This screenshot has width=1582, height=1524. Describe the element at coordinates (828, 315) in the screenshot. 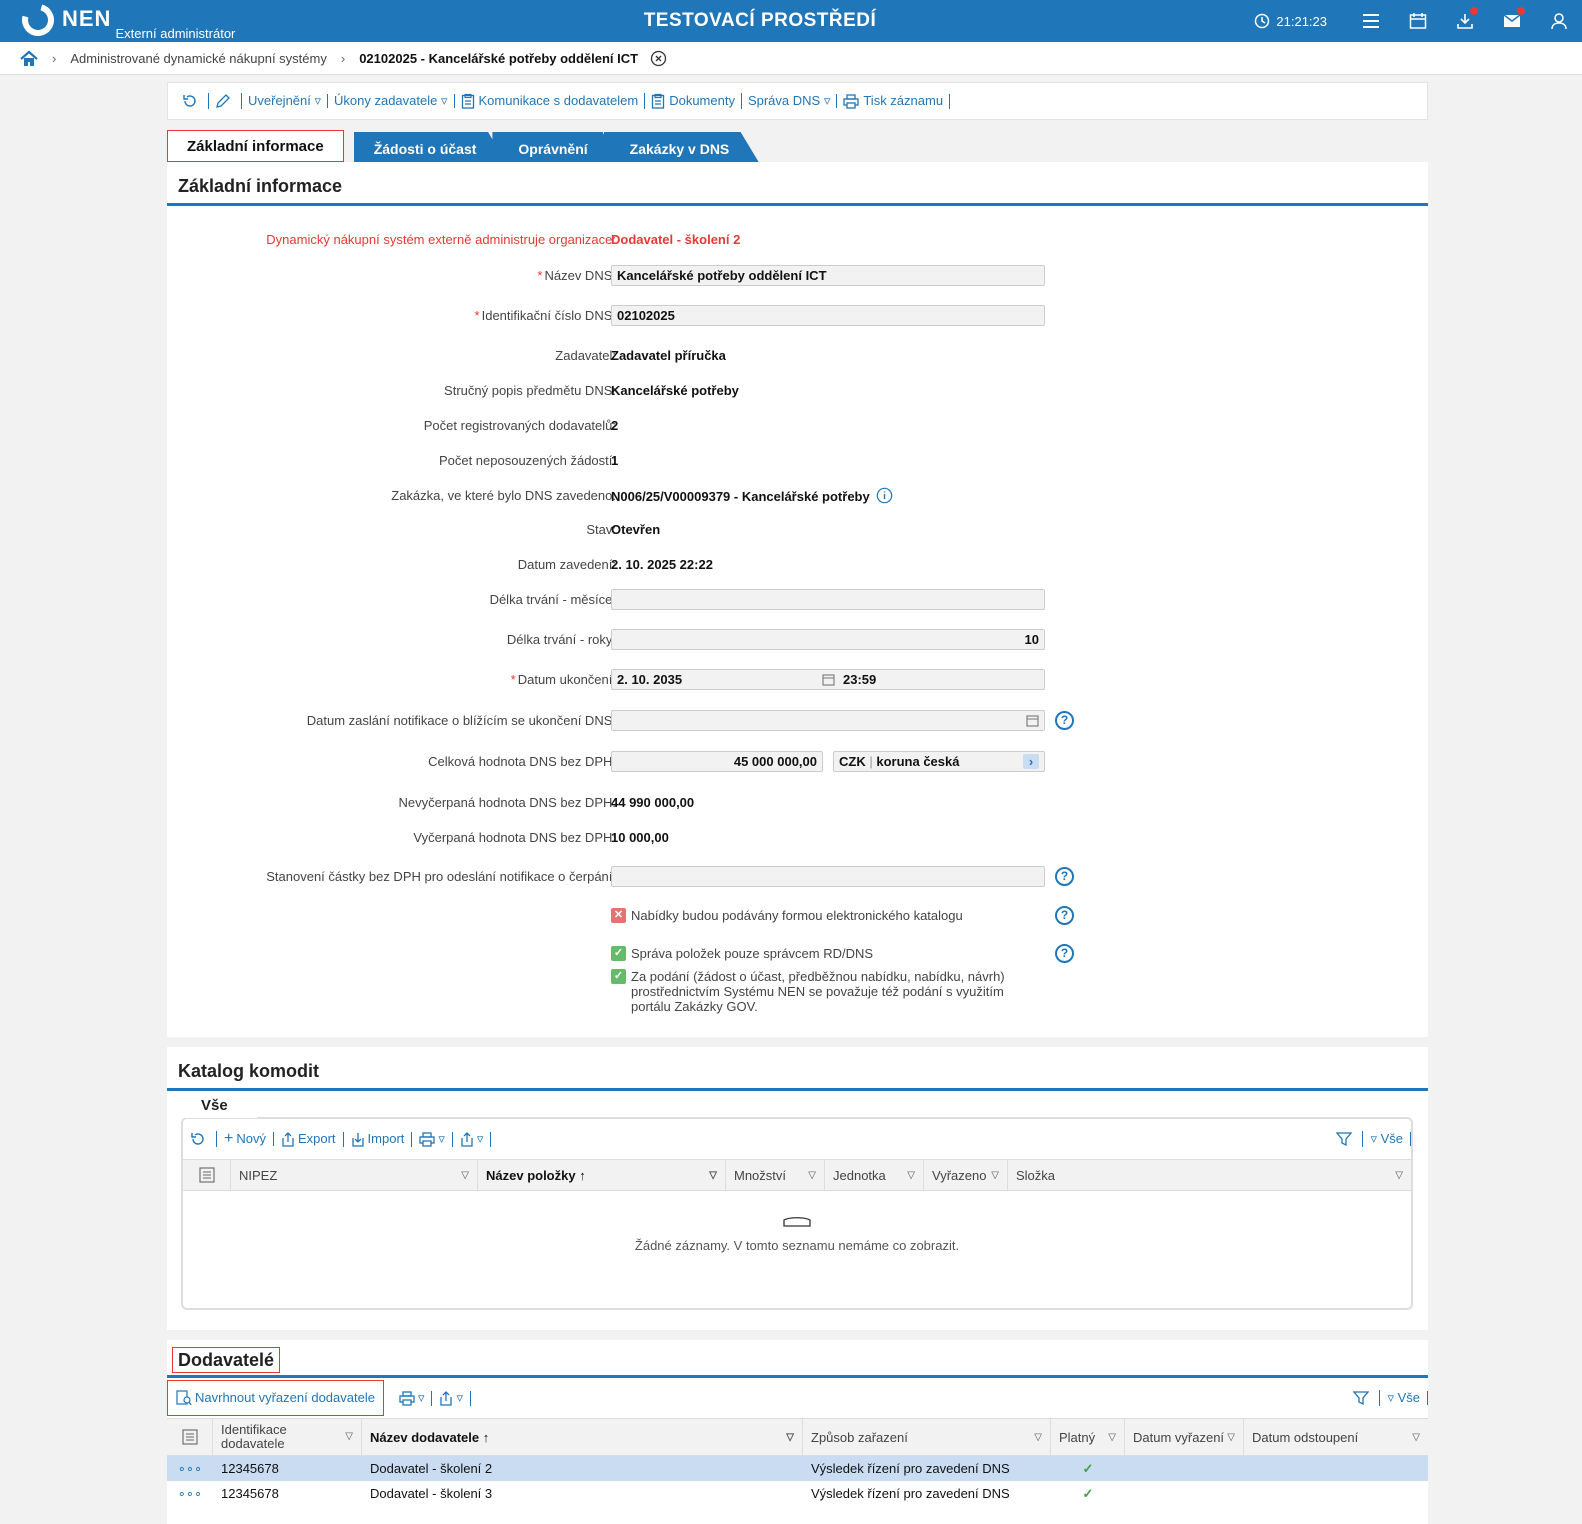

I see `dns-id-input: 02102025` at that location.